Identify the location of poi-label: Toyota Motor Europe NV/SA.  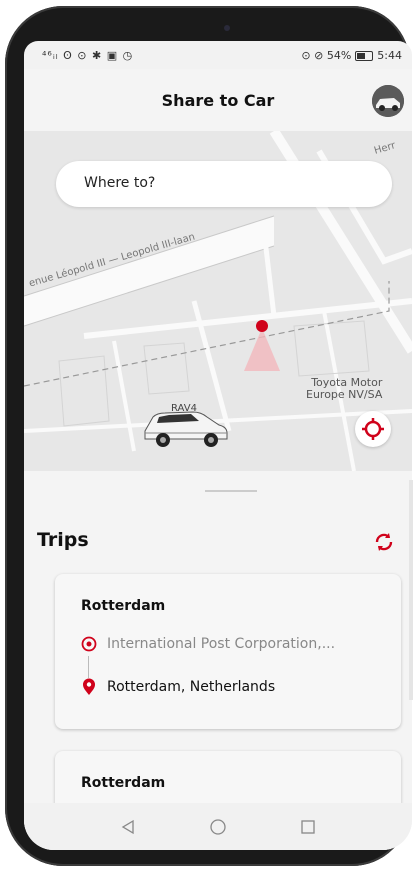
(344, 389).